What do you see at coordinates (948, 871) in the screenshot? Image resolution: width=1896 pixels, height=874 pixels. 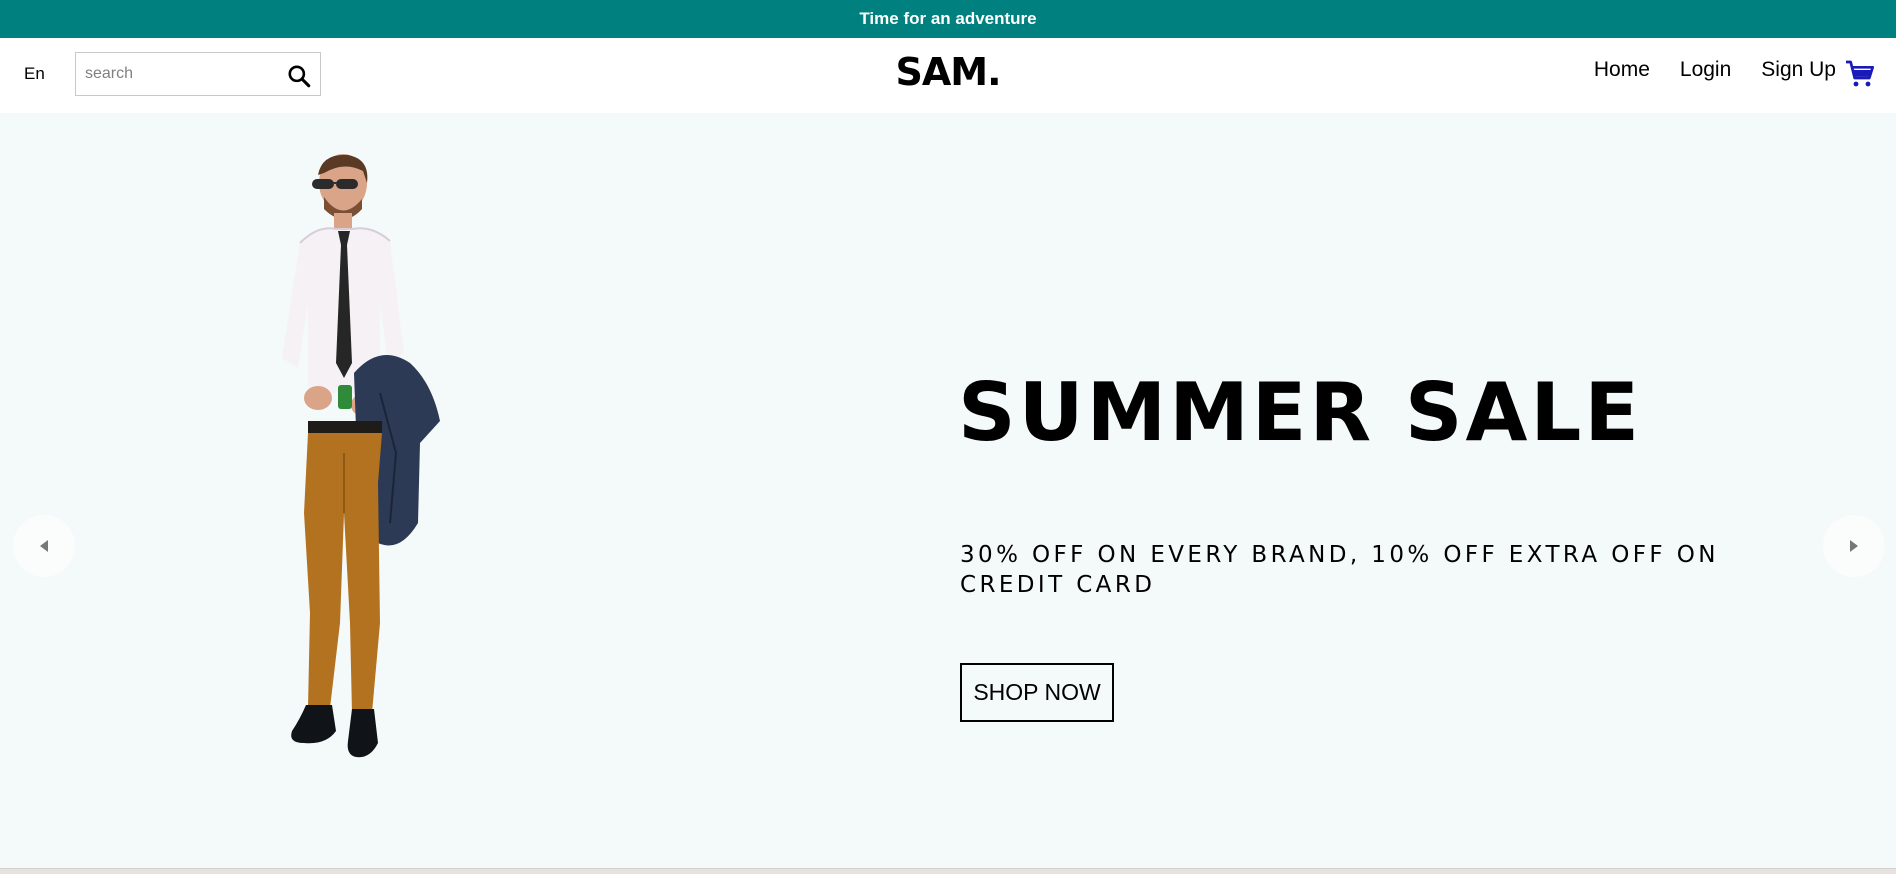 I see `section-divider` at bounding box center [948, 871].